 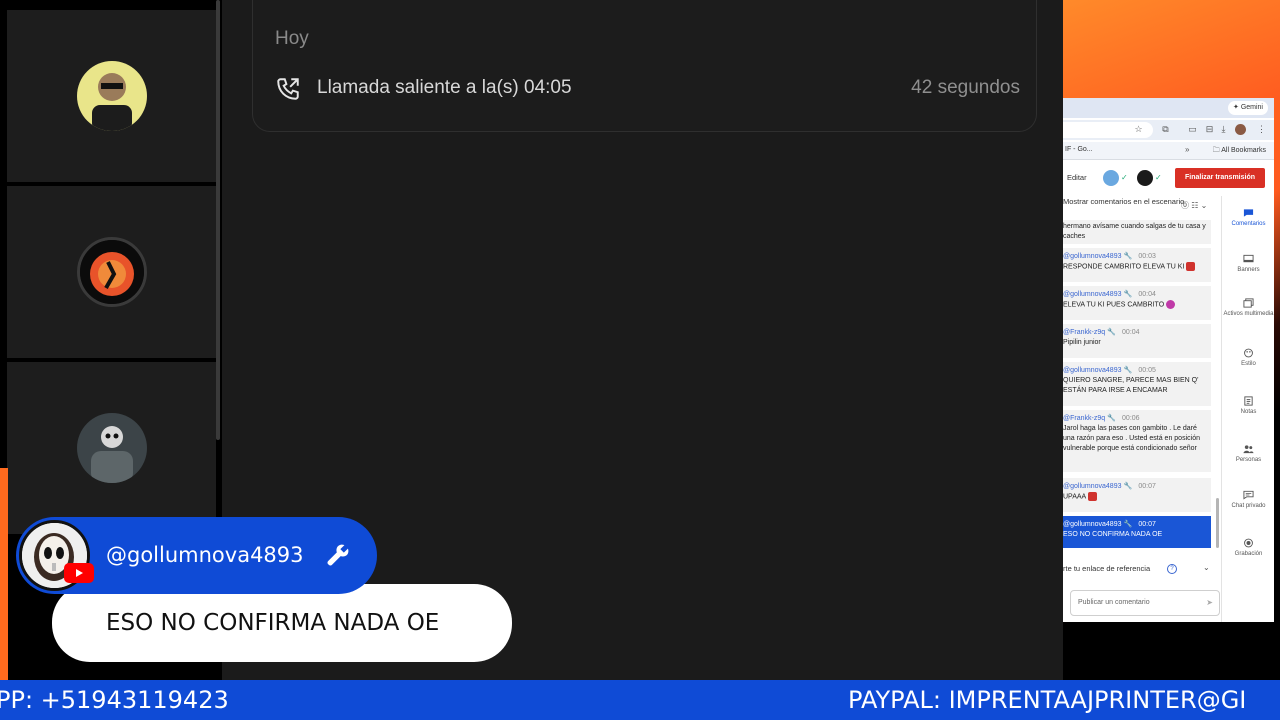 What do you see at coordinates (1147, 256) in the screenshot?
I see `message-time: 00:03` at bounding box center [1147, 256].